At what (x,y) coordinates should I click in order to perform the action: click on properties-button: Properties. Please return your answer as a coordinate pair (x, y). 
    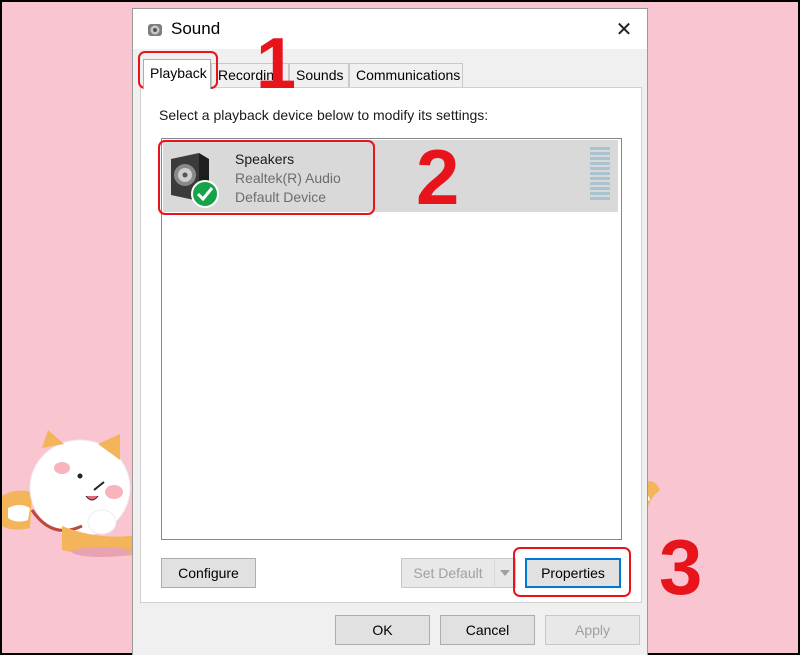
    Looking at the image, I should click on (573, 573).